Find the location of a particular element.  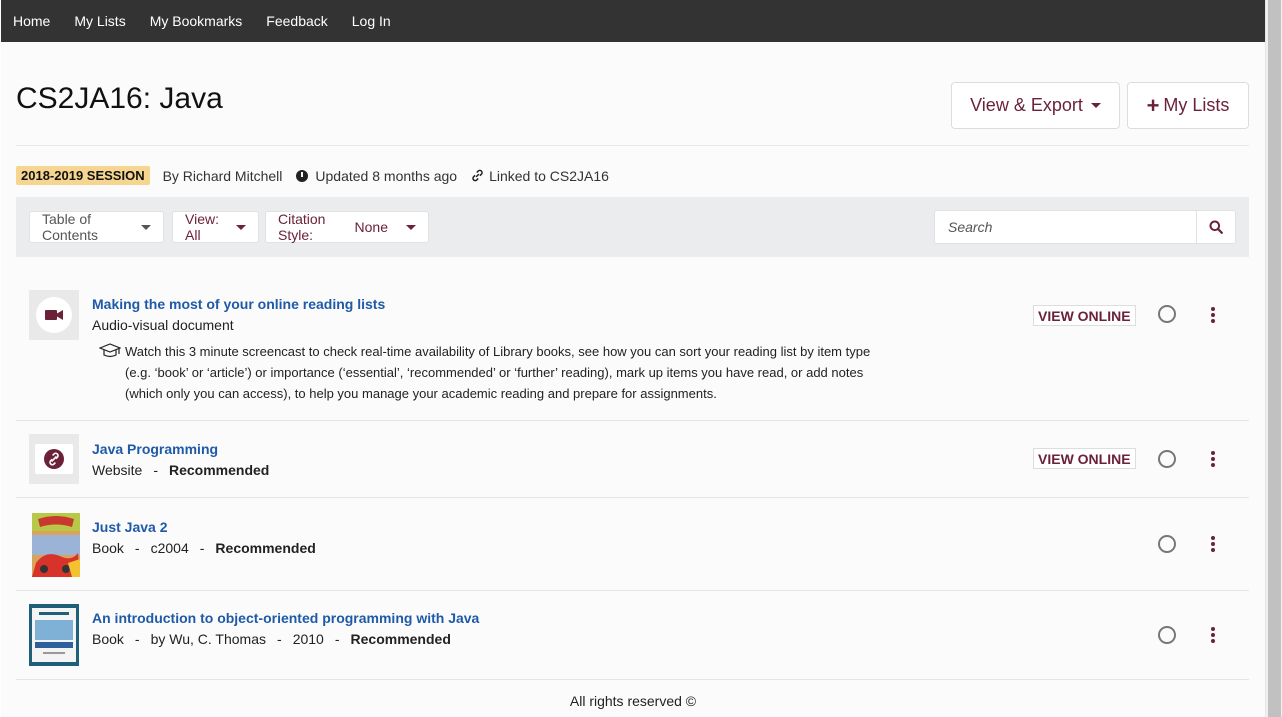

nav-my-bookmarks: My Bookmarks is located at coordinates (196, 21).